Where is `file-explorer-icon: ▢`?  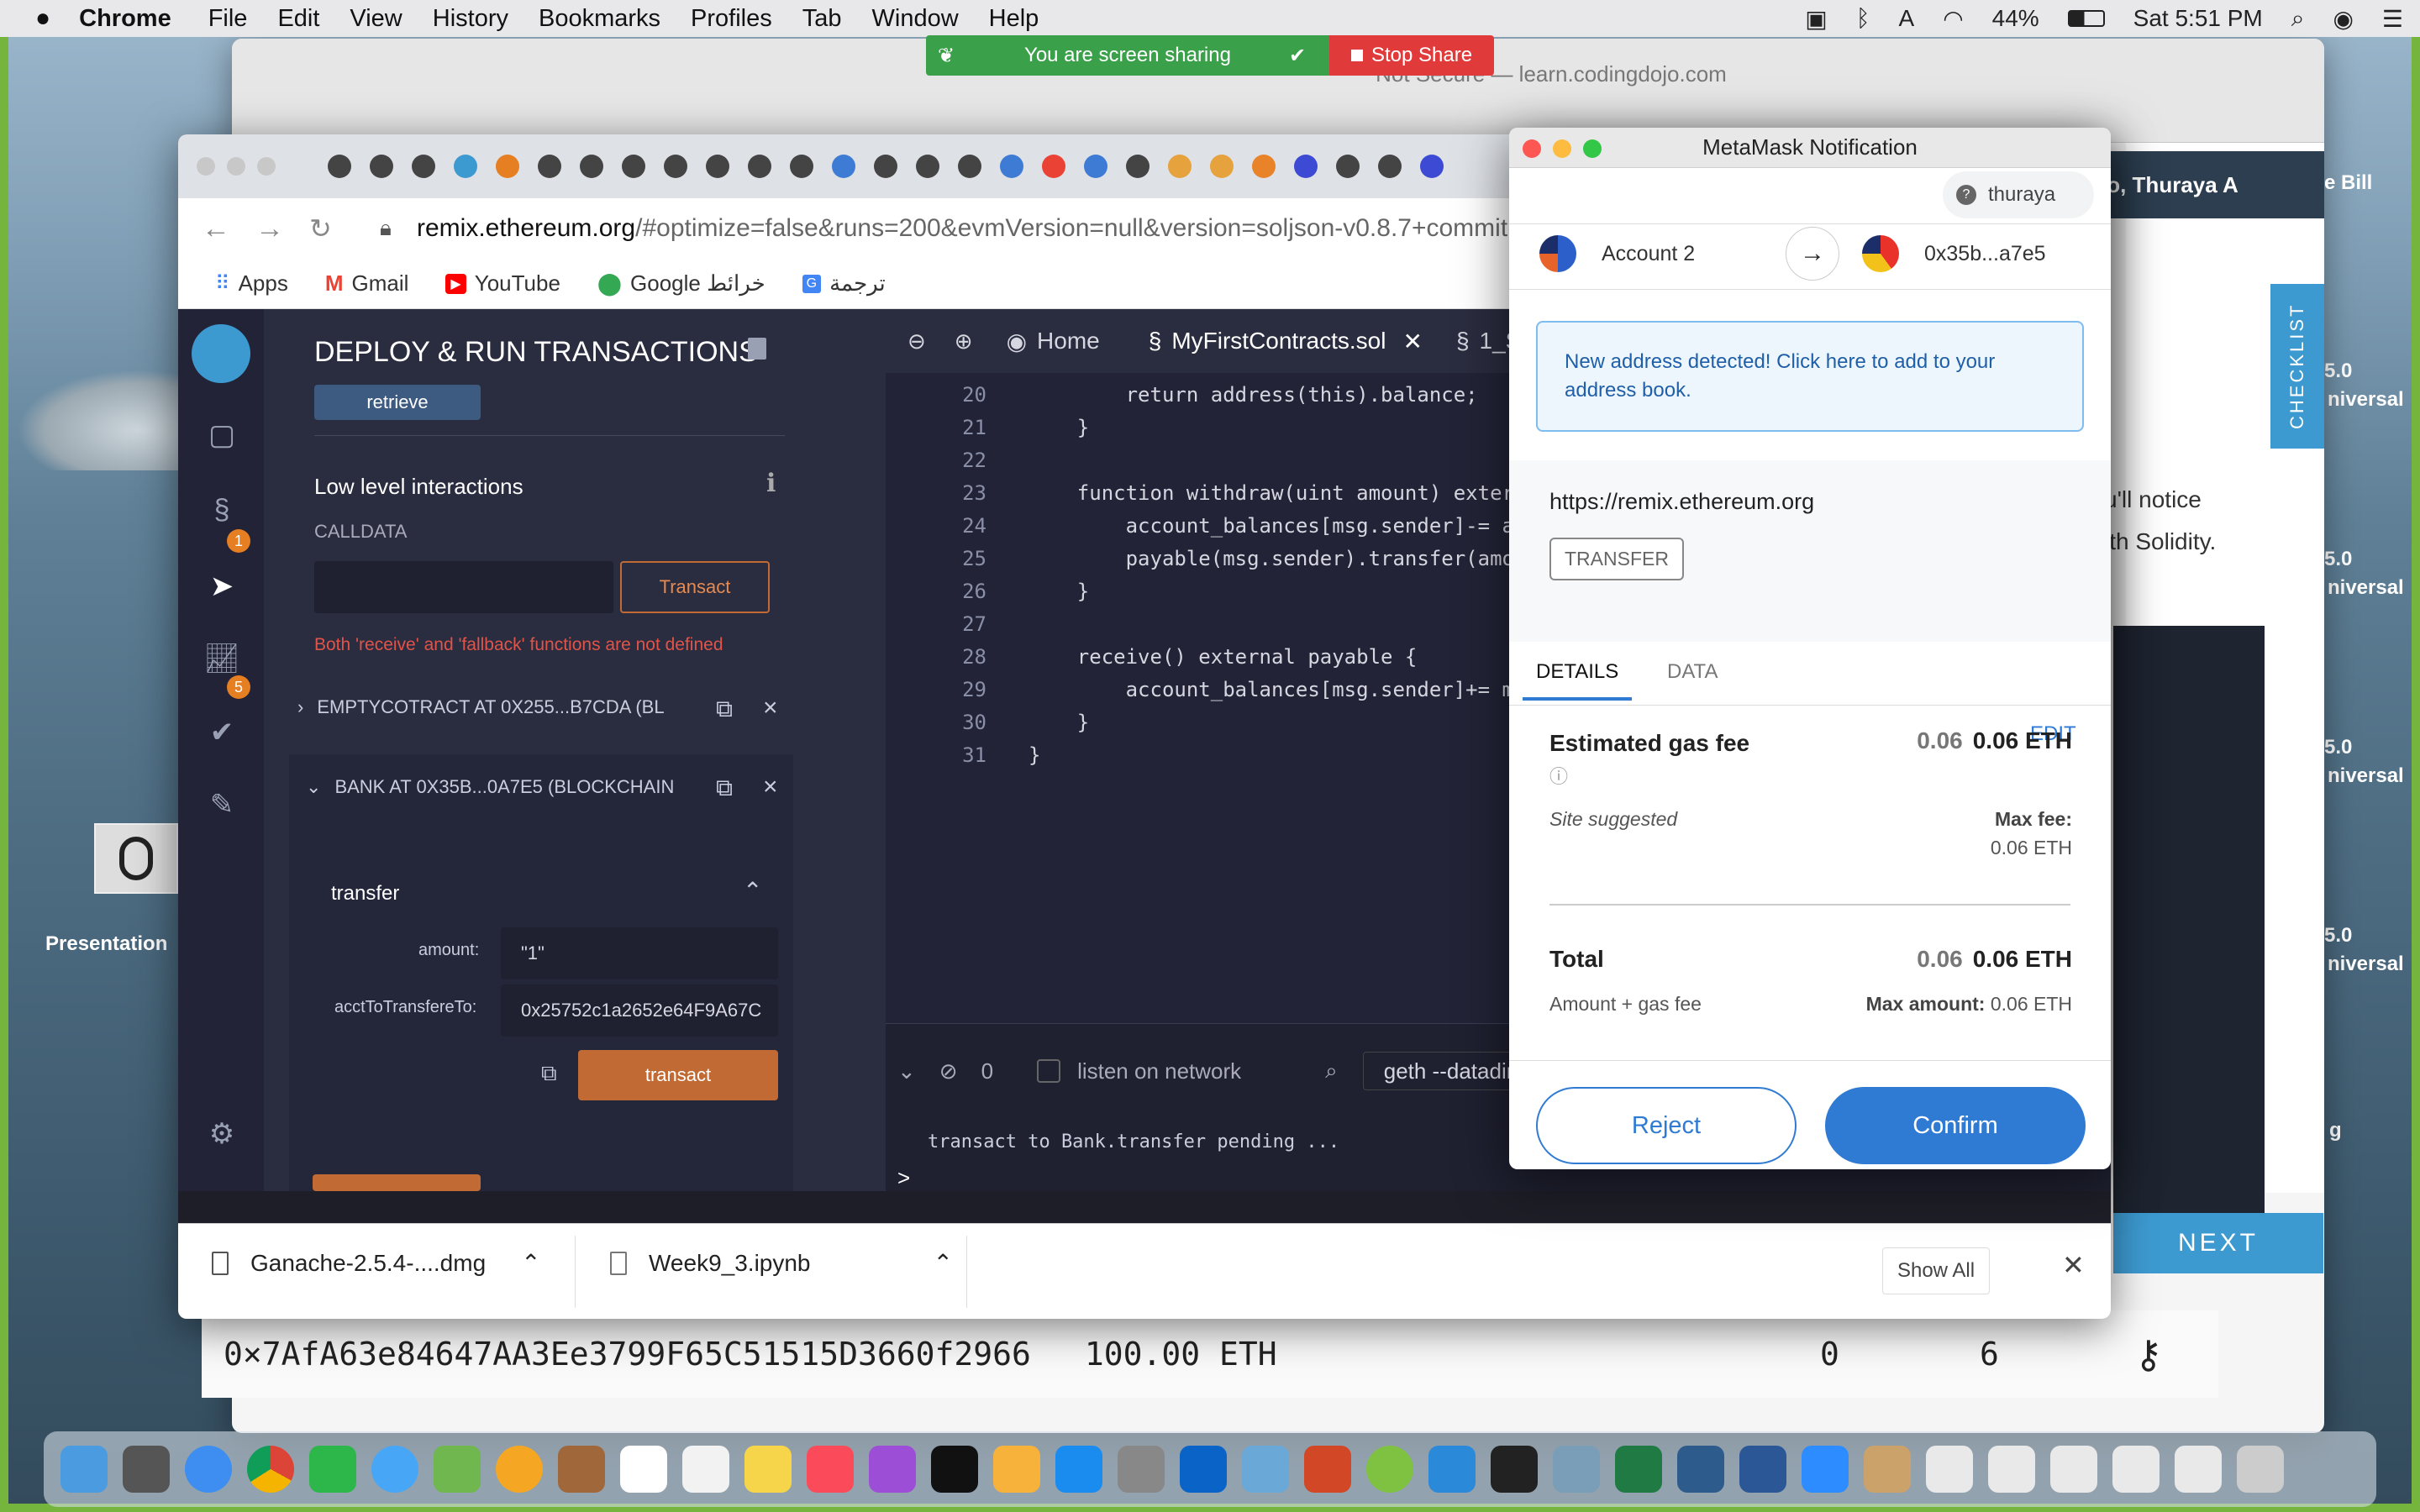 file-explorer-icon: ▢ is located at coordinates (221, 436).